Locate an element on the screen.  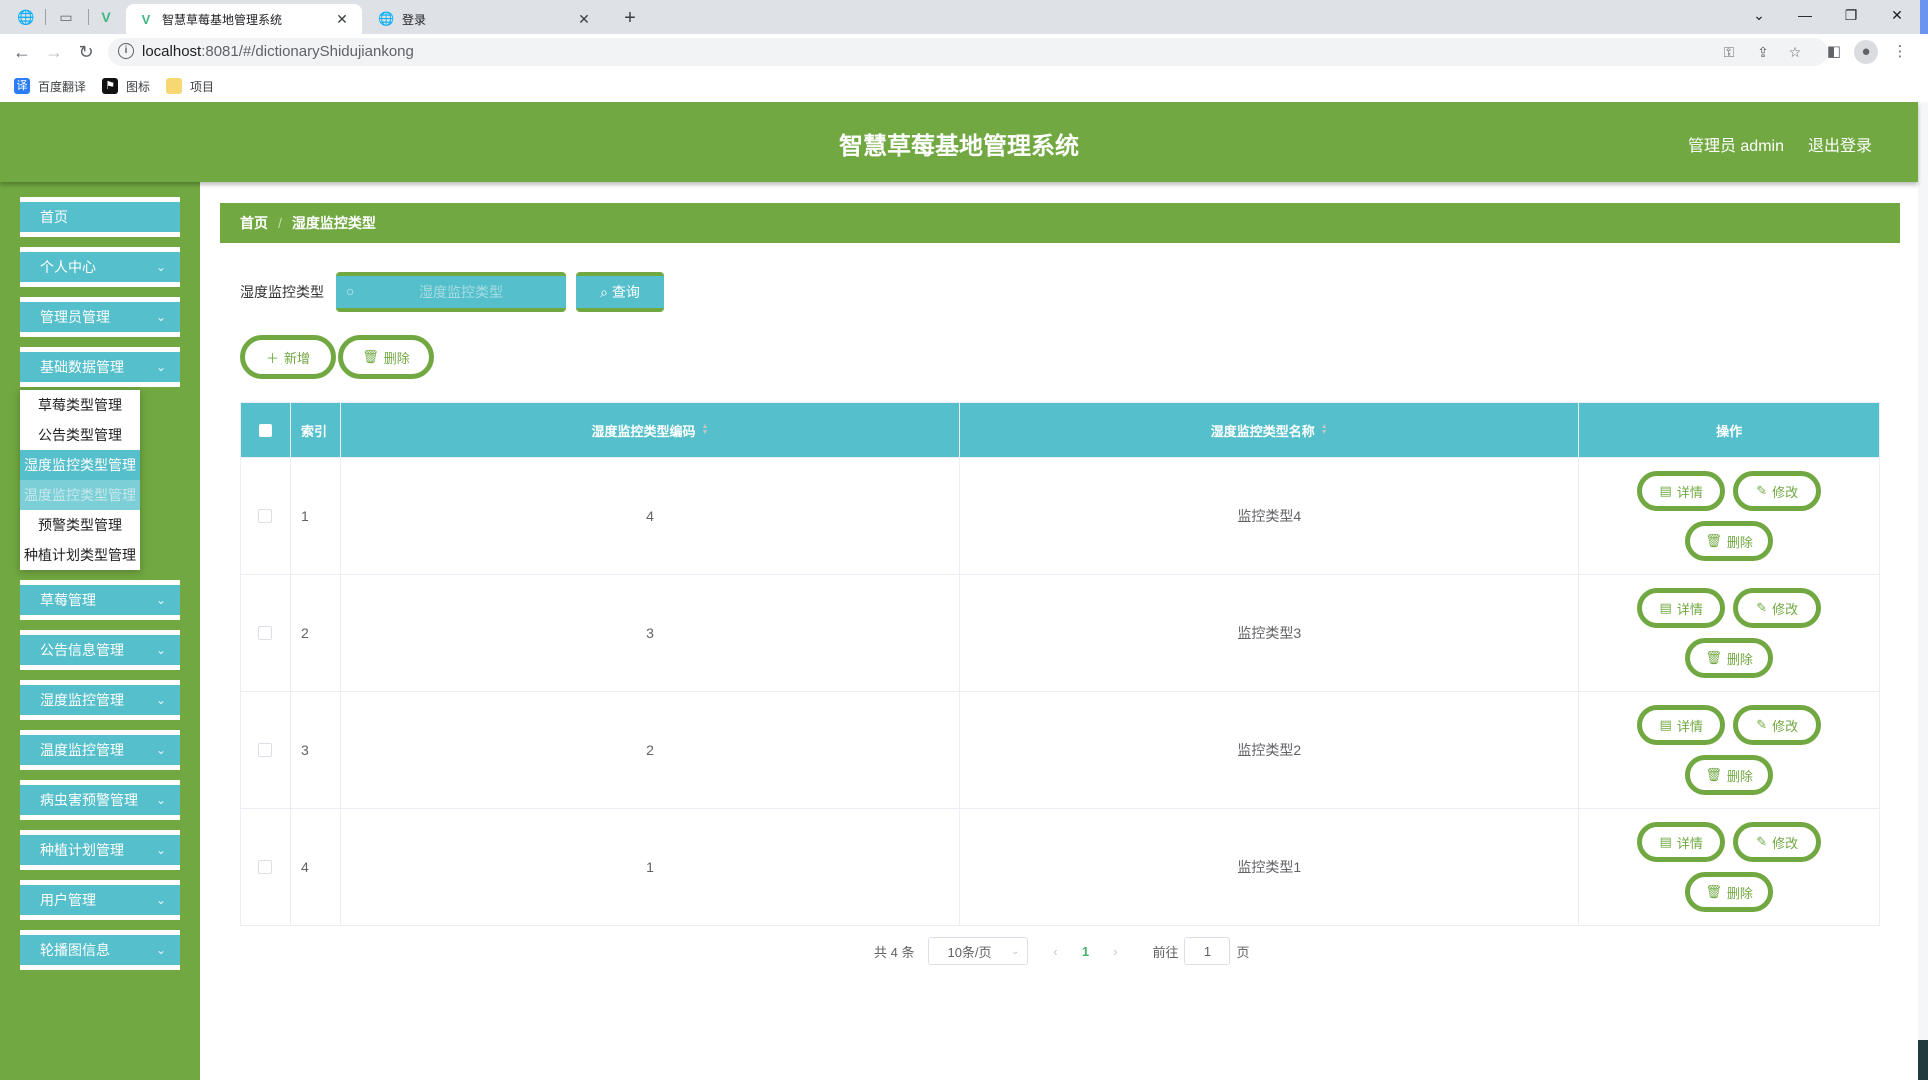
search-input is located at coordinates (461, 292).